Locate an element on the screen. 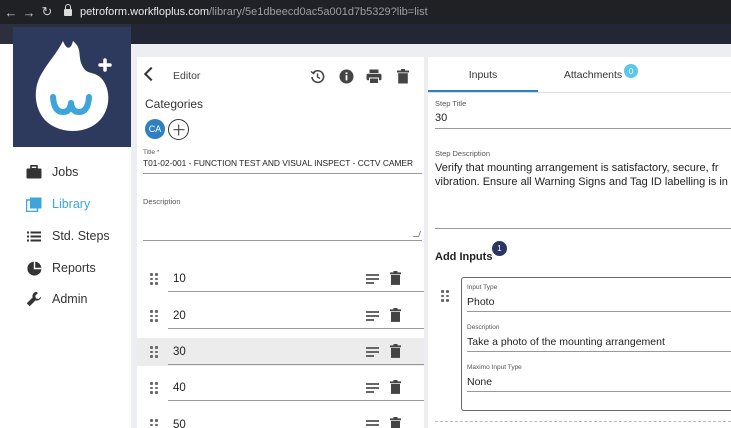 The width and height of the screenshot is (731, 428). library-icon is located at coordinates (34, 204).